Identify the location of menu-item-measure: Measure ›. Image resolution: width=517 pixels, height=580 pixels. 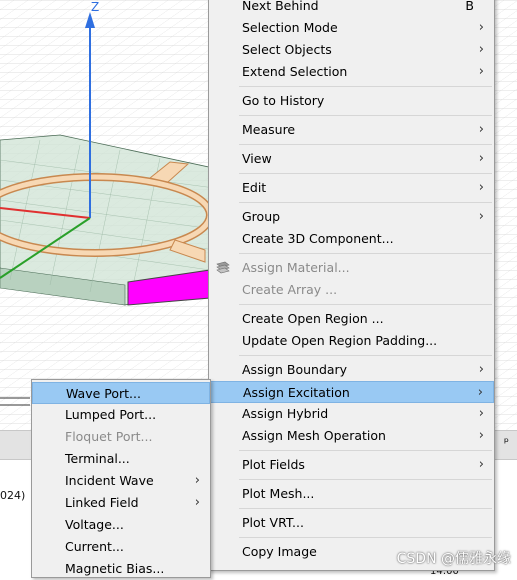
(351, 130).